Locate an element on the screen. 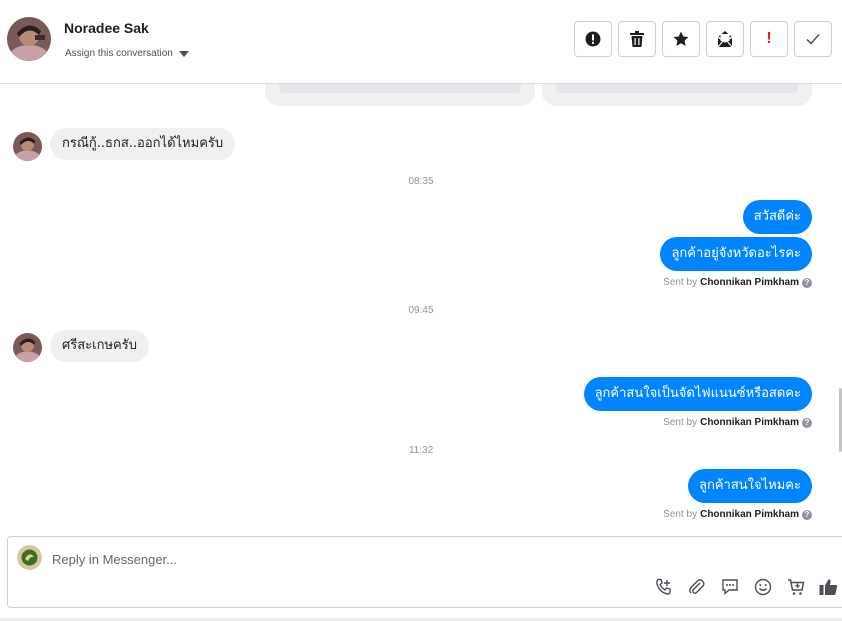 Image resolution: width=842 pixels, height=621 pixels. trash-icon is located at coordinates (637, 39).